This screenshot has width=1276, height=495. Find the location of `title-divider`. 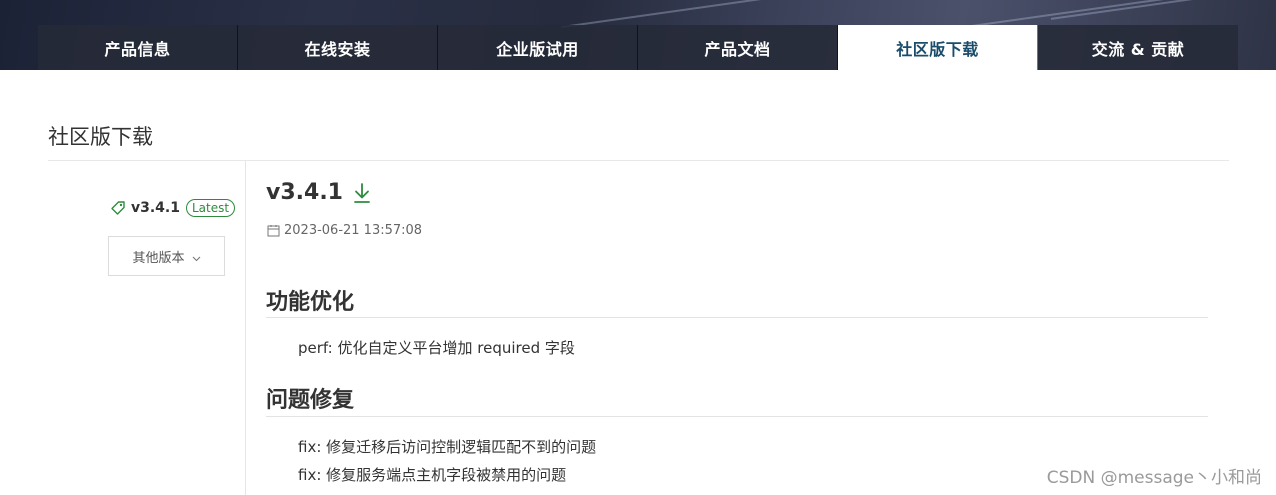

title-divider is located at coordinates (638, 160).